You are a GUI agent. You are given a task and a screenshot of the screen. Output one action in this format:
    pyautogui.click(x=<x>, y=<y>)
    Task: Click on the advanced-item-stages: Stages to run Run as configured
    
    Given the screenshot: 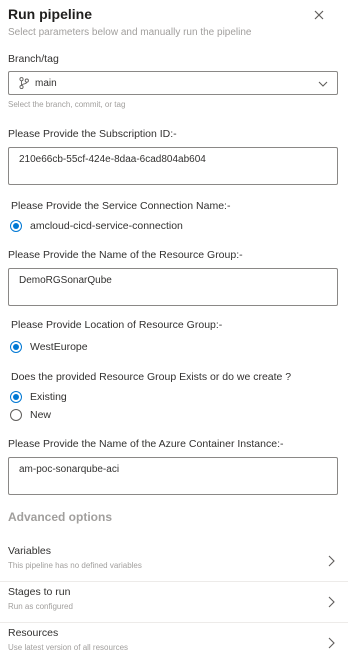 What is the action you would take?
    pyautogui.click(x=174, y=602)
    